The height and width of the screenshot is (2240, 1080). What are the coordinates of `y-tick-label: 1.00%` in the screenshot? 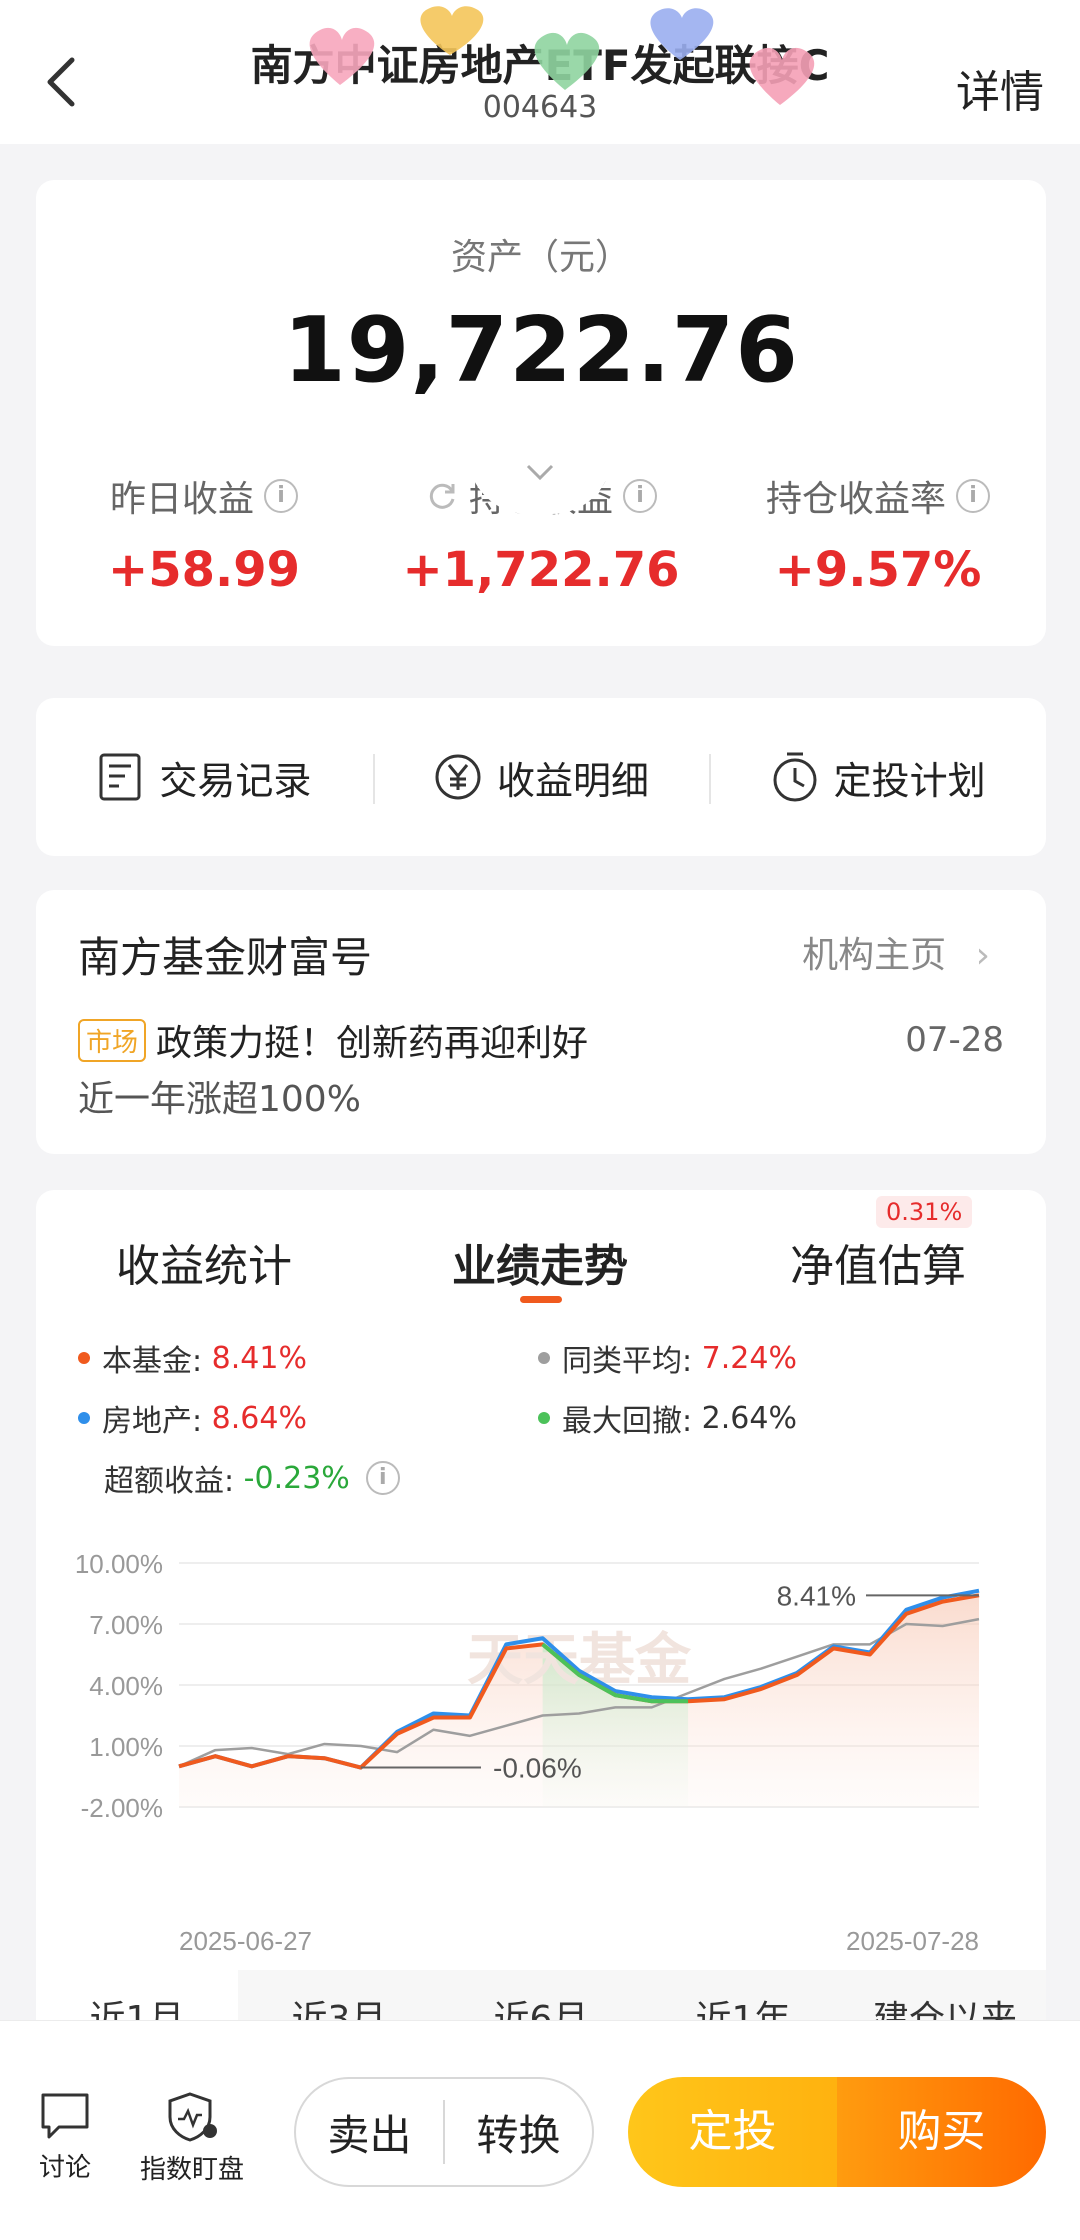 It's located at (126, 1747).